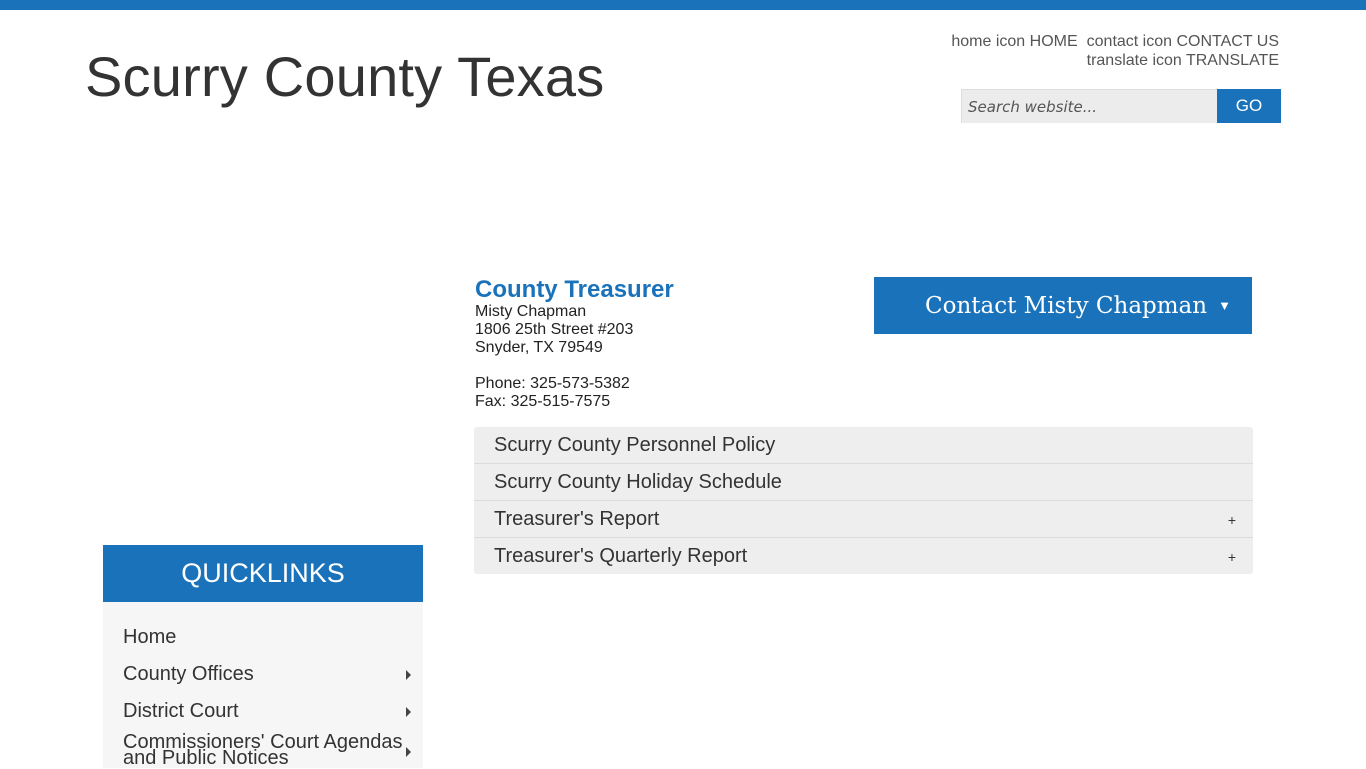  What do you see at coordinates (150, 637) in the screenshot?
I see `quicklink-label: Home` at bounding box center [150, 637].